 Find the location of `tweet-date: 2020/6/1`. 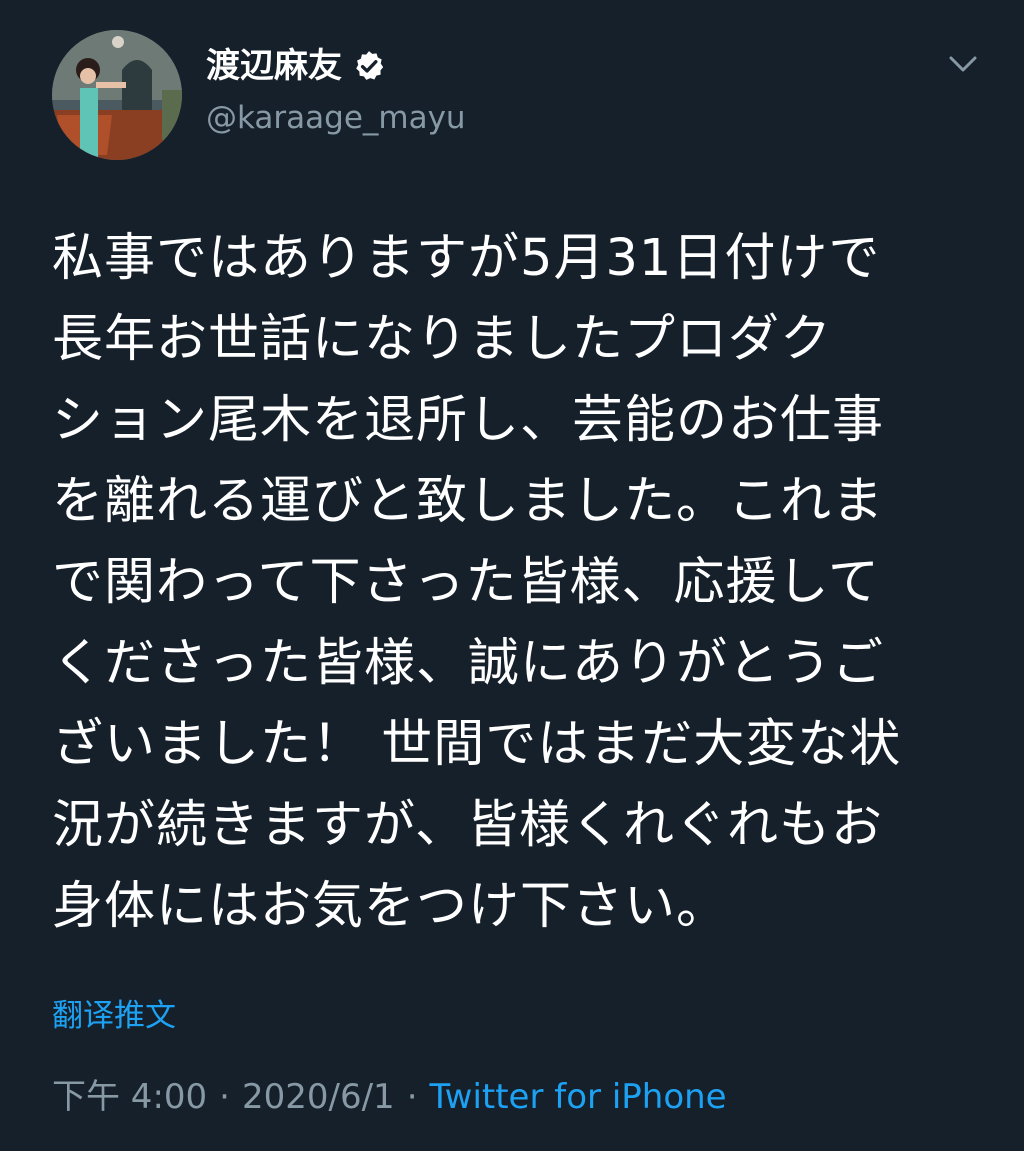

tweet-date: 2020/6/1 is located at coordinates (318, 1097).